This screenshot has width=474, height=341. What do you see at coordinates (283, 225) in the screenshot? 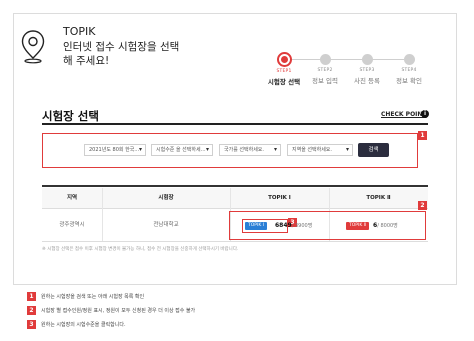
I see `topik1-applied-count: 6849` at bounding box center [283, 225].